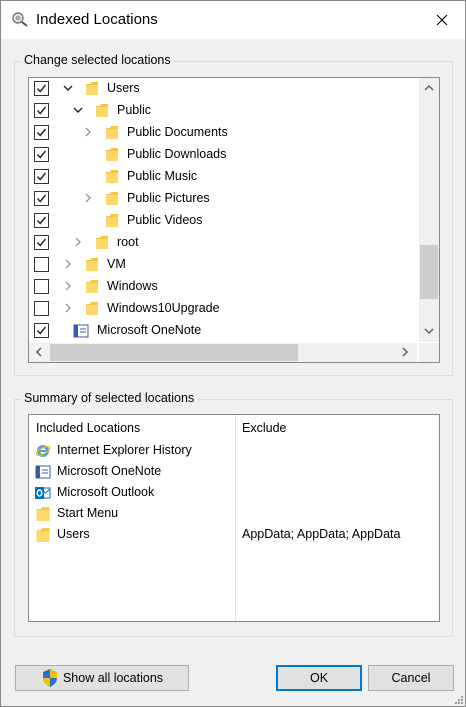 Image resolution: width=466 pixels, height=707 pixels. I want to click on cancel-label: Cancel, so click(411, 678).